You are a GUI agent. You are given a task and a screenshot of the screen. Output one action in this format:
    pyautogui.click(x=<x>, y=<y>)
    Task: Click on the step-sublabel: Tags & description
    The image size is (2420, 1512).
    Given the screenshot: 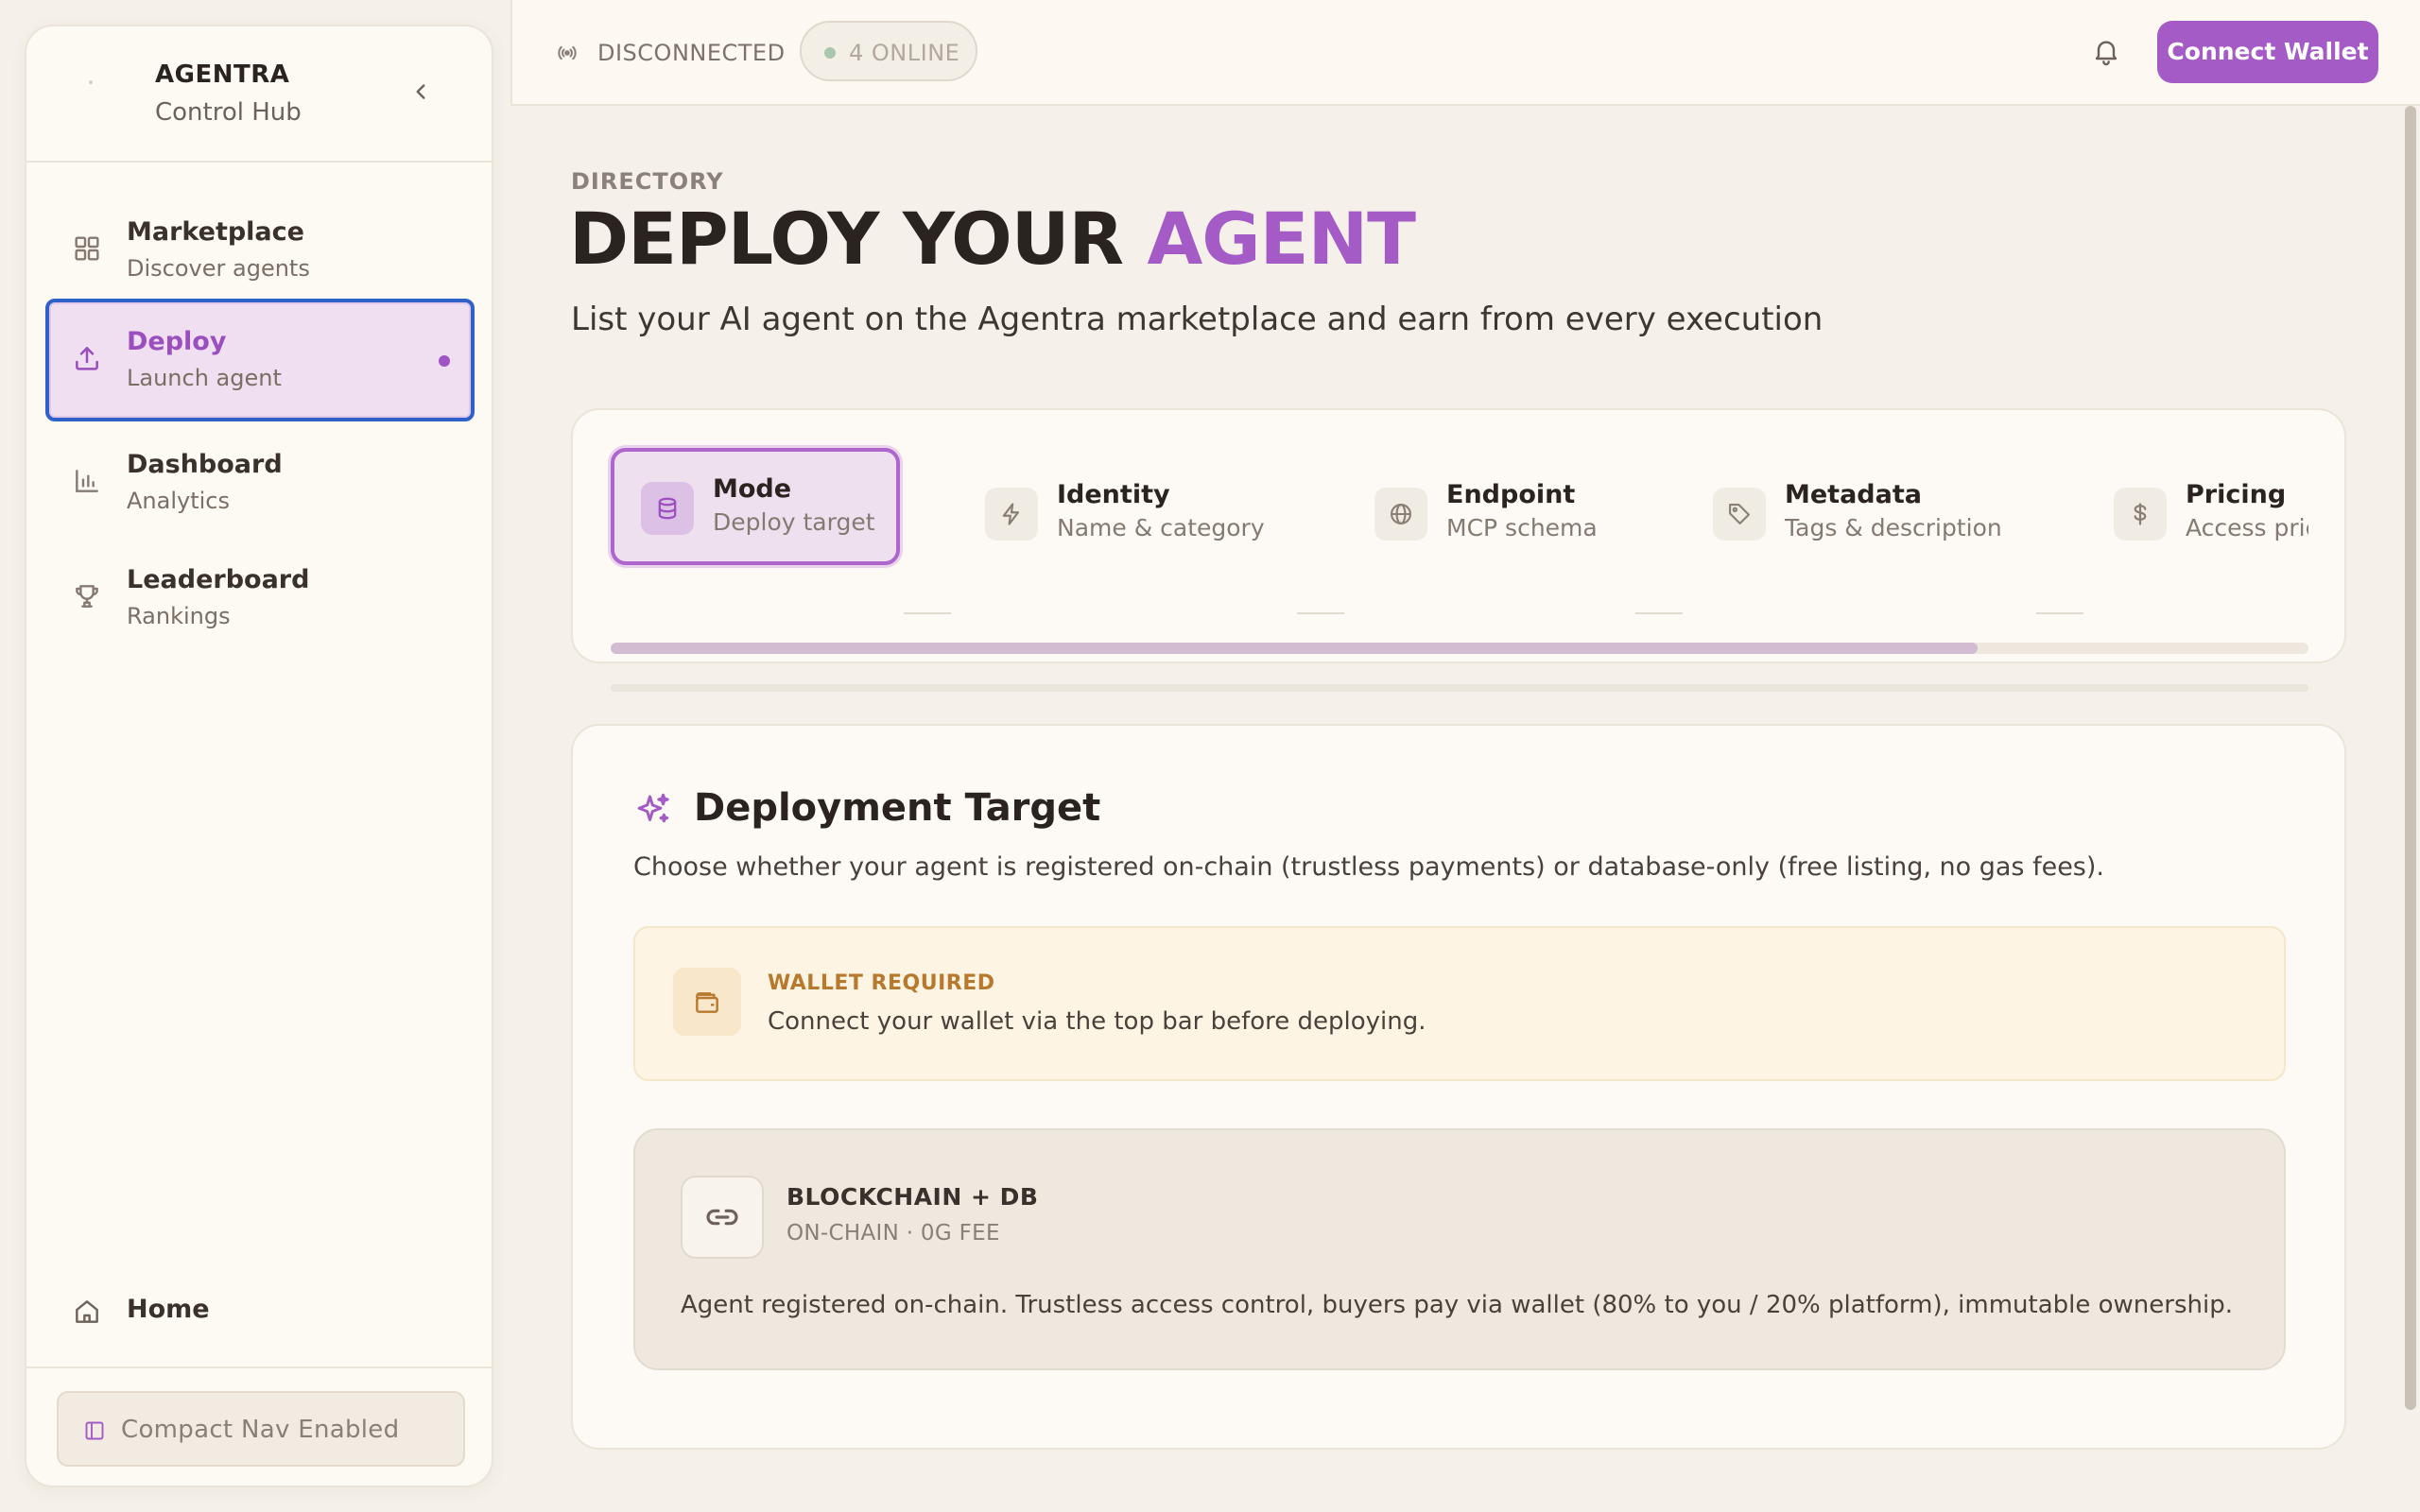 What is the action you would take?
    pyautogui.click(x=1893, y=527)
    